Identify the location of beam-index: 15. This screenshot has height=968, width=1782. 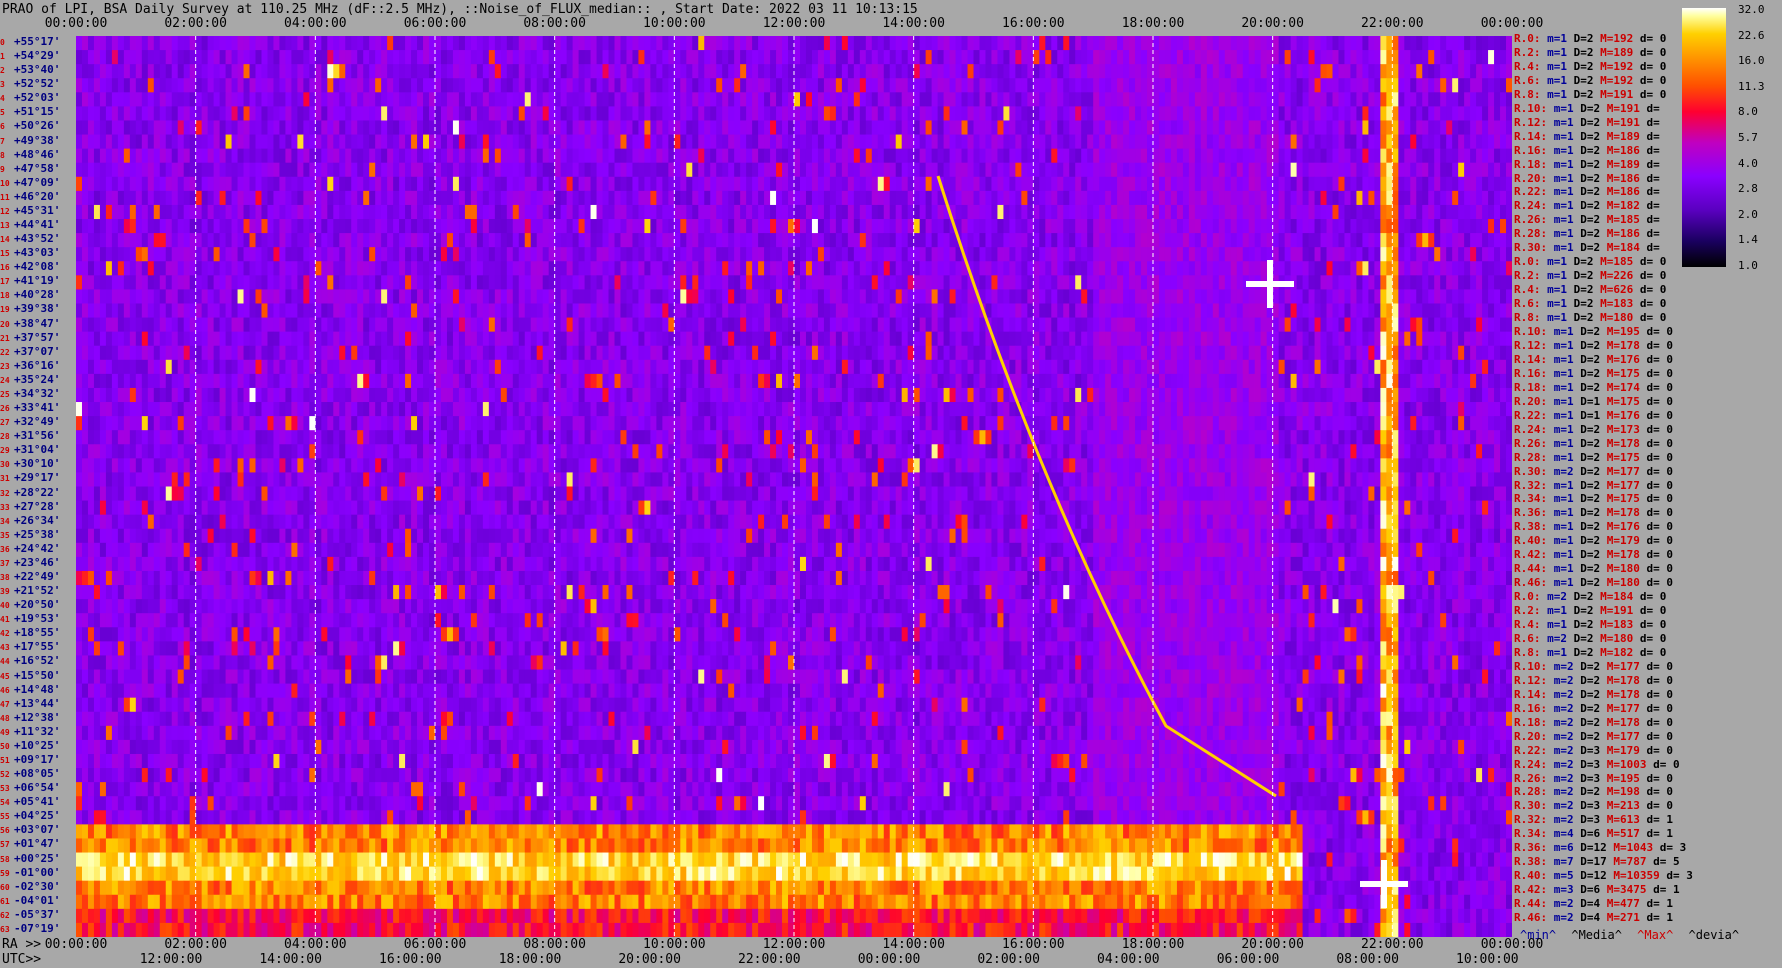
(5, 254).